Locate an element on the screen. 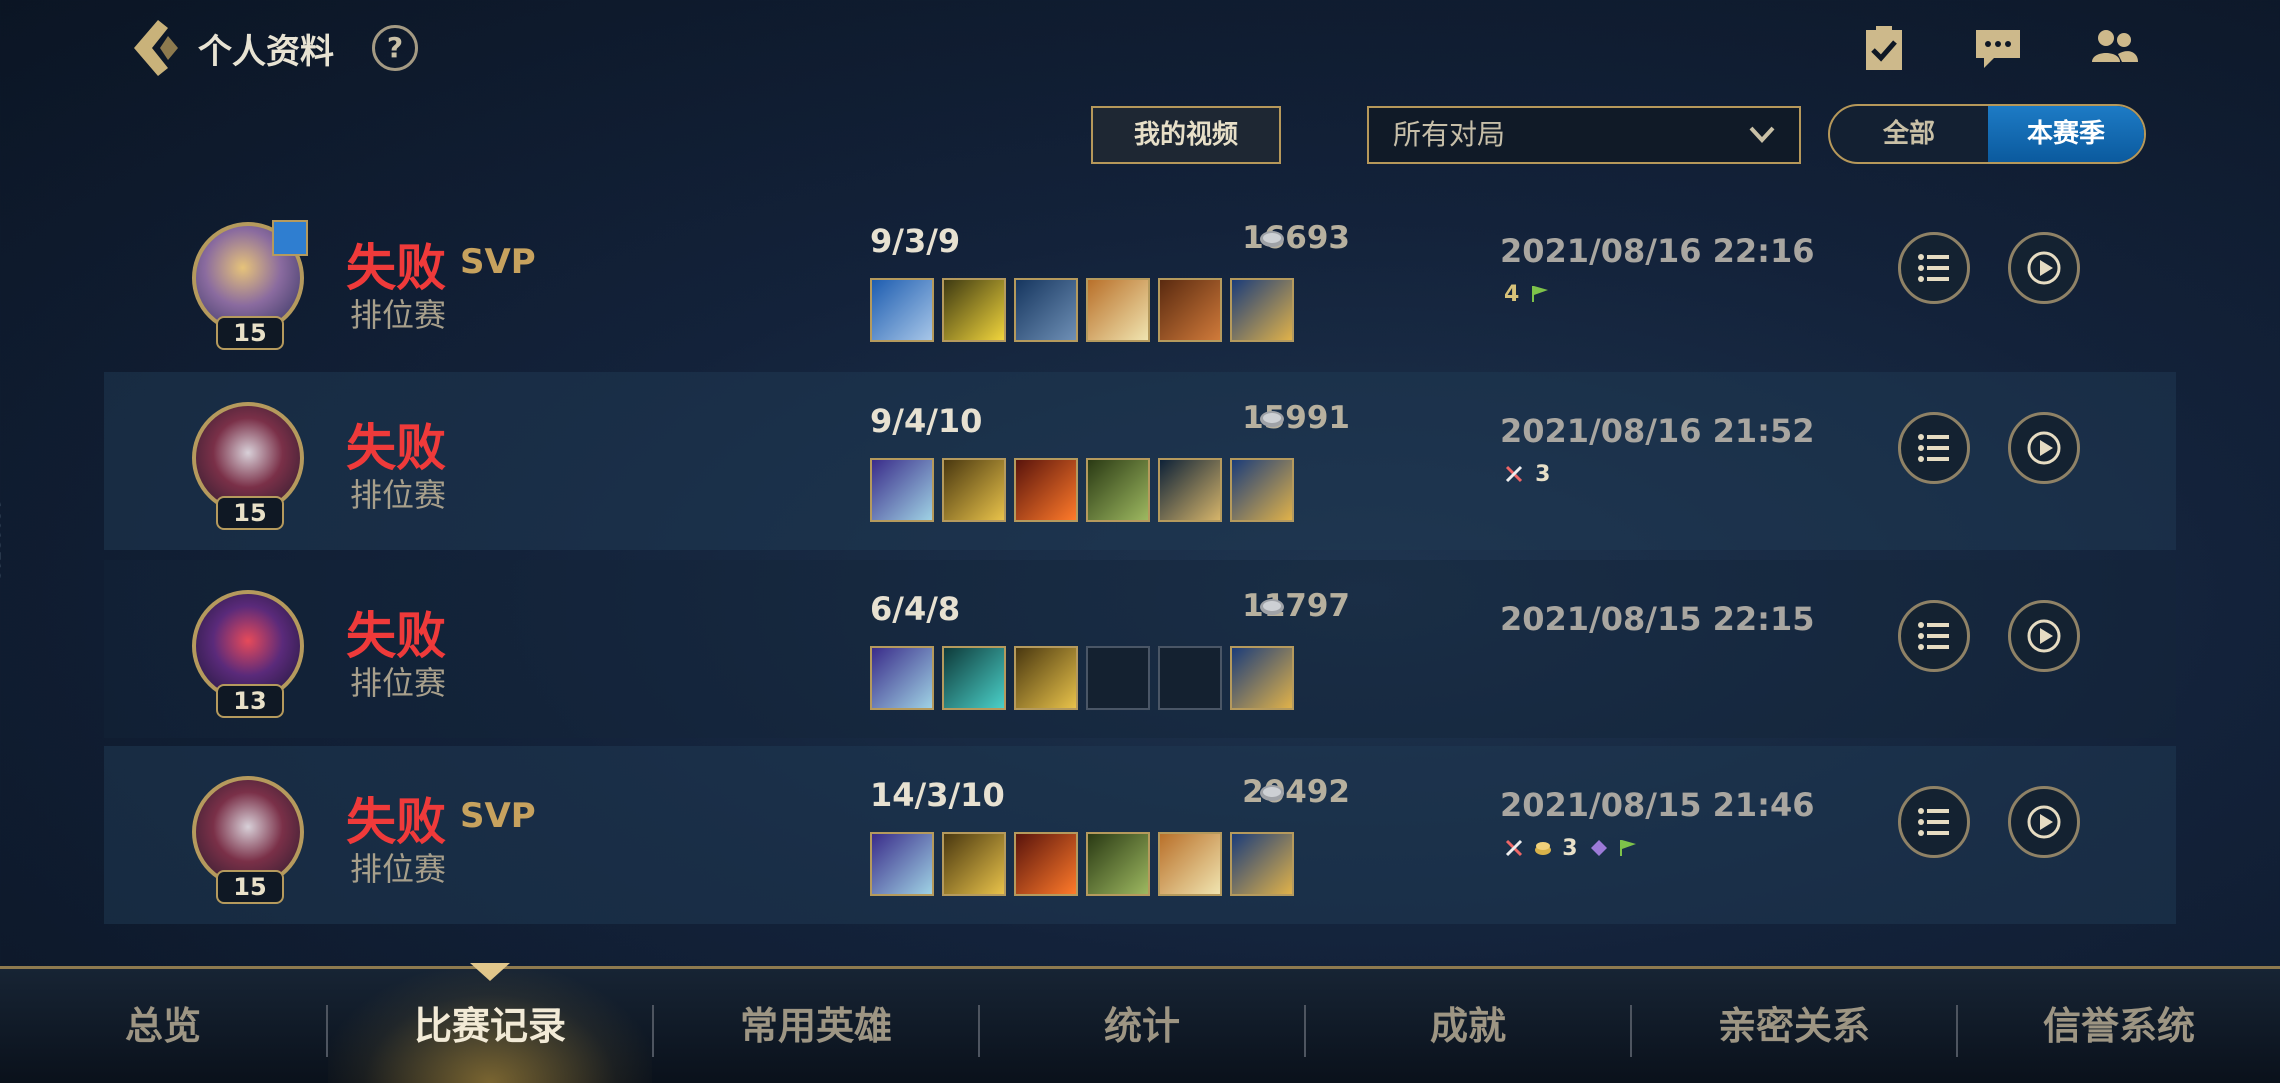  my-videos-button: 我的视频 is located at coordinates (1186, 135).